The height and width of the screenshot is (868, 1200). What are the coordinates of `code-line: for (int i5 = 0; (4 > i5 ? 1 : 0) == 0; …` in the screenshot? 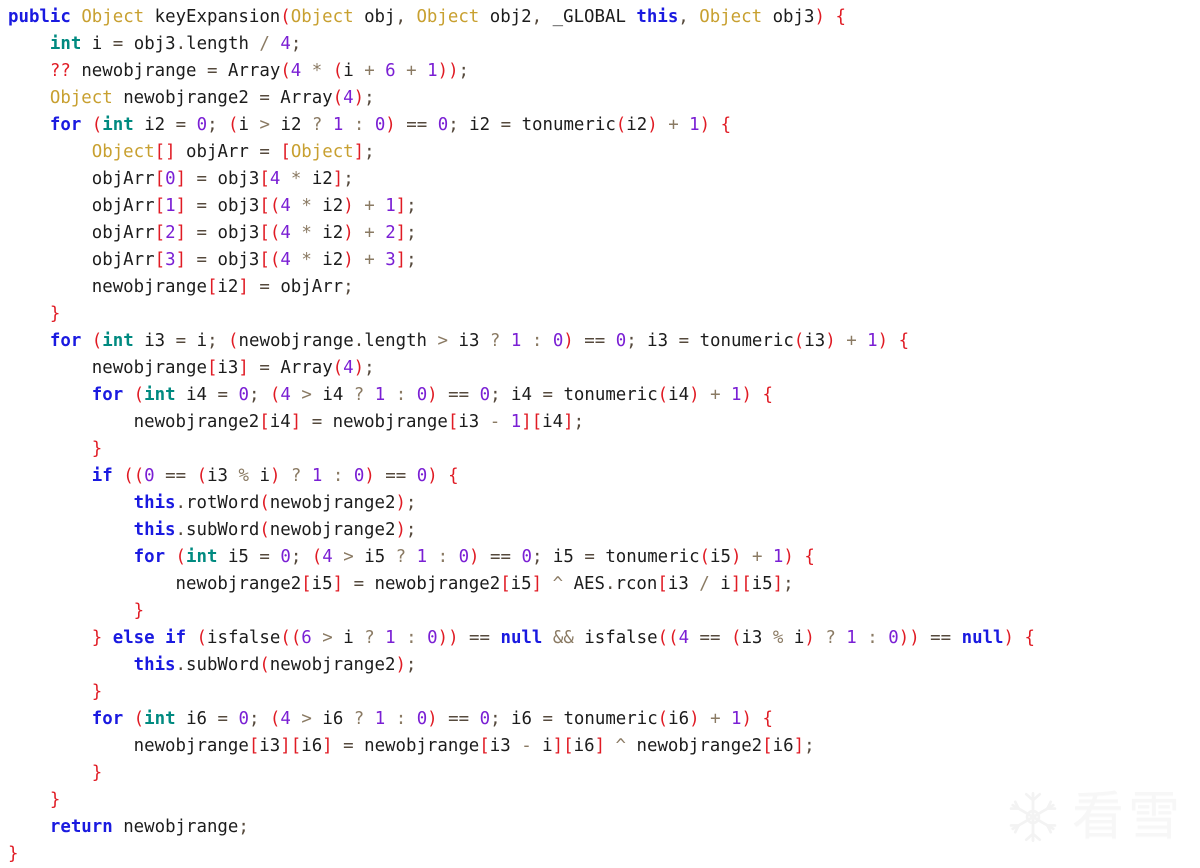 It's located at (600, 557).